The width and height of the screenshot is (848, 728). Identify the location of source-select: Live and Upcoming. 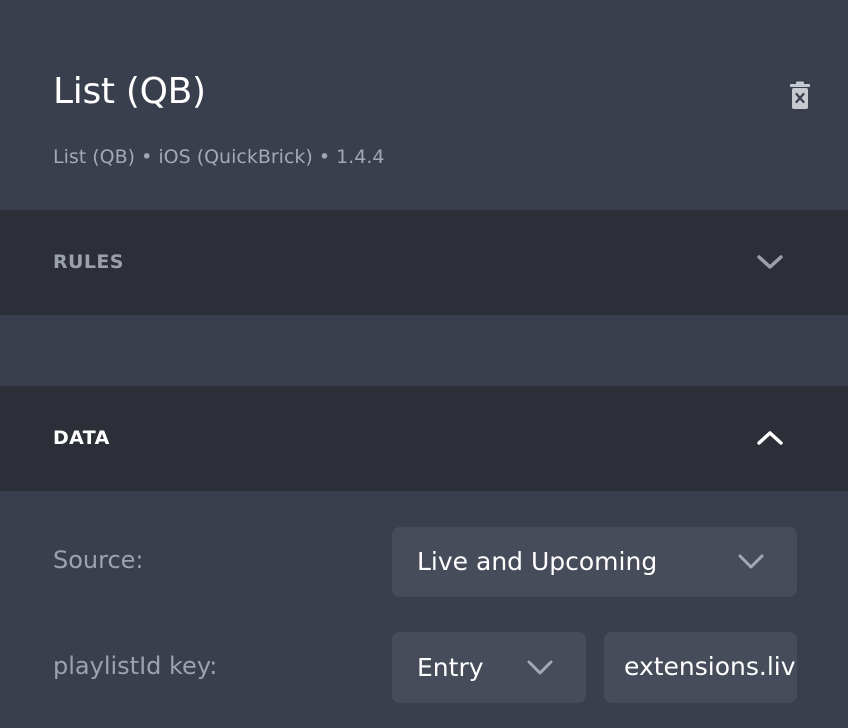
(594, 562).